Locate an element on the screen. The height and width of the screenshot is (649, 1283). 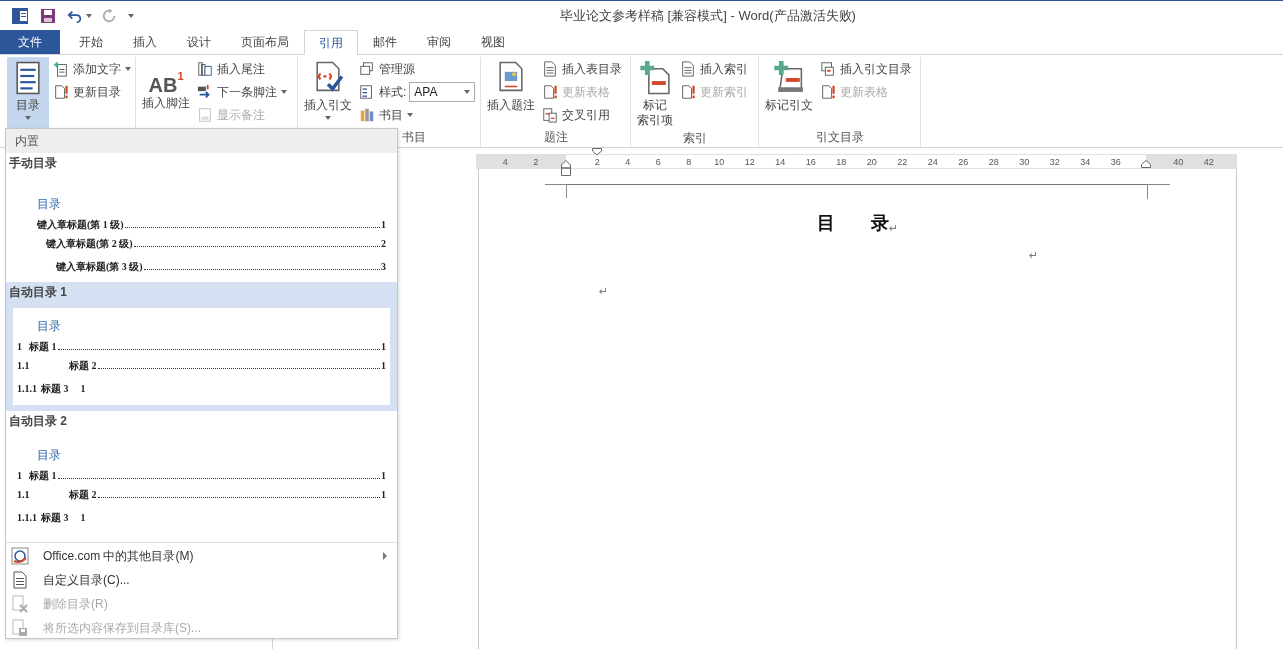
gallery-item: 自动目录 2 目录 1 标题 1 1 1.1 标题 2 1 1.1.1 标题 3 1 is located at coordinates (201, 475).